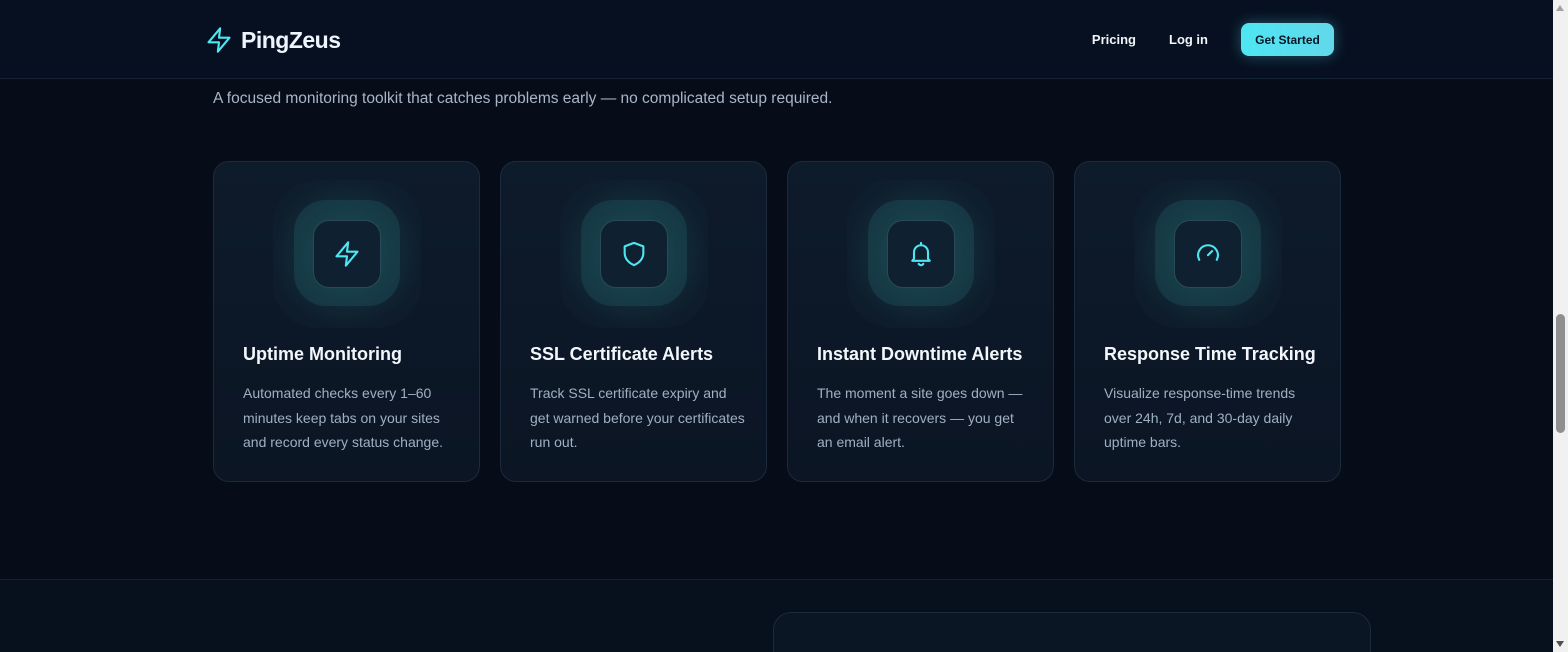 This screenshot has width=1568, height=652. Describe the element at coordinates (1213, 39) in the screenshot. I see `main-nav: Pricing Log in Get Started` at that location.